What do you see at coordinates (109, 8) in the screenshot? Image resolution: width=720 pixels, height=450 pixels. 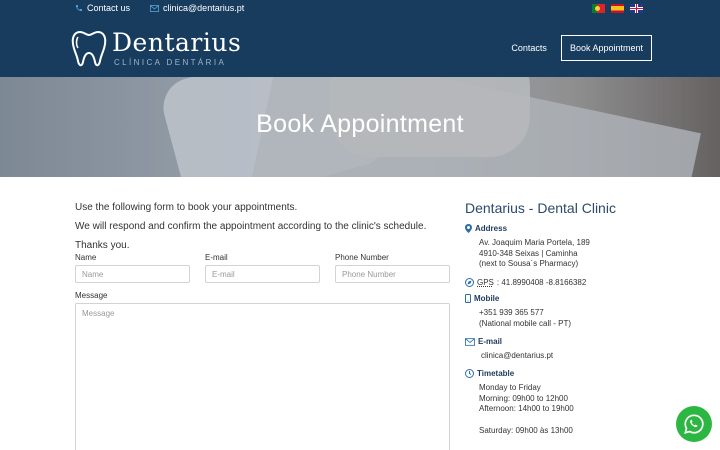 I see `contact-us-label: Contact us` at bounding box center [109, 8].